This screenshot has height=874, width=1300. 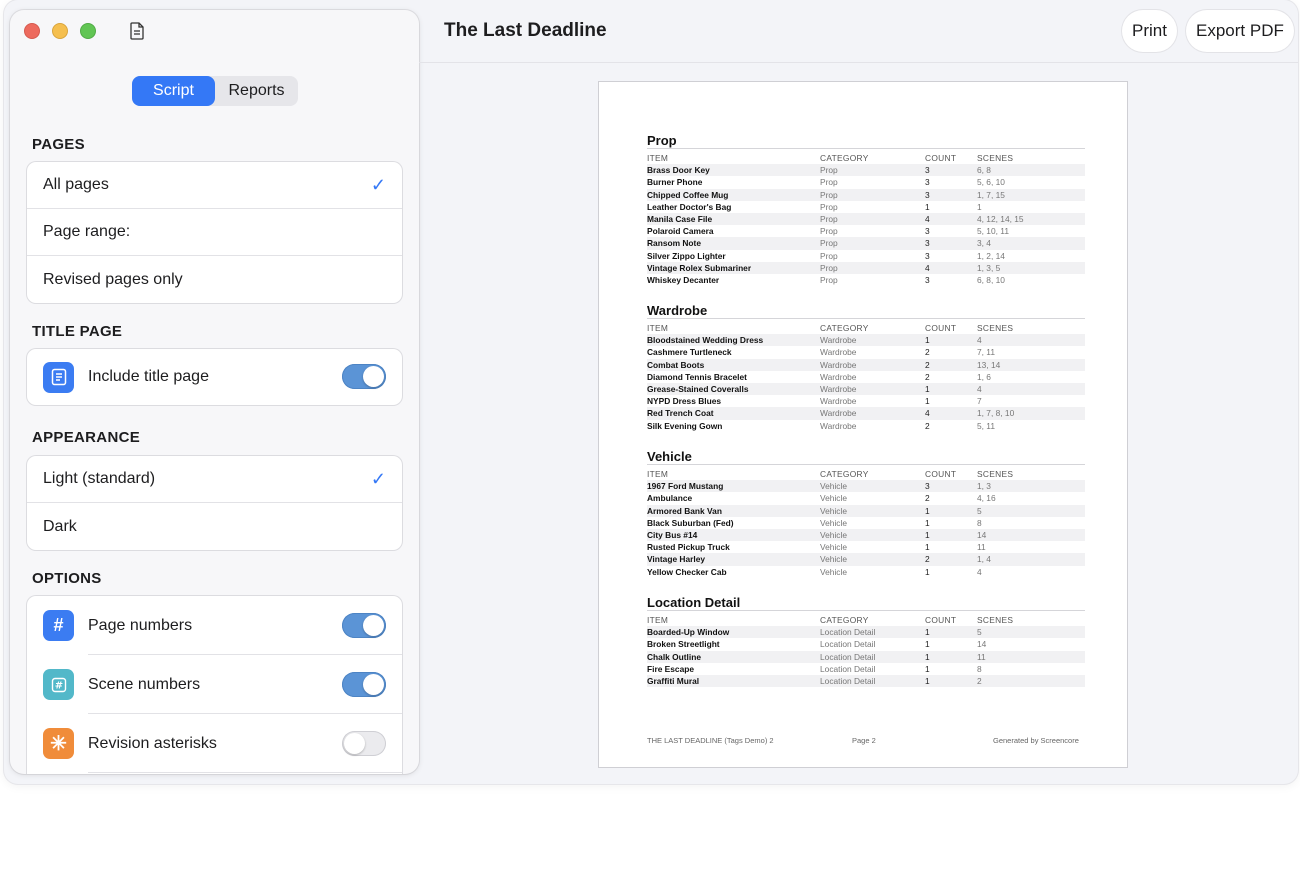 I want to click on table-cell: 13, 14, so click(x=989, y=364).